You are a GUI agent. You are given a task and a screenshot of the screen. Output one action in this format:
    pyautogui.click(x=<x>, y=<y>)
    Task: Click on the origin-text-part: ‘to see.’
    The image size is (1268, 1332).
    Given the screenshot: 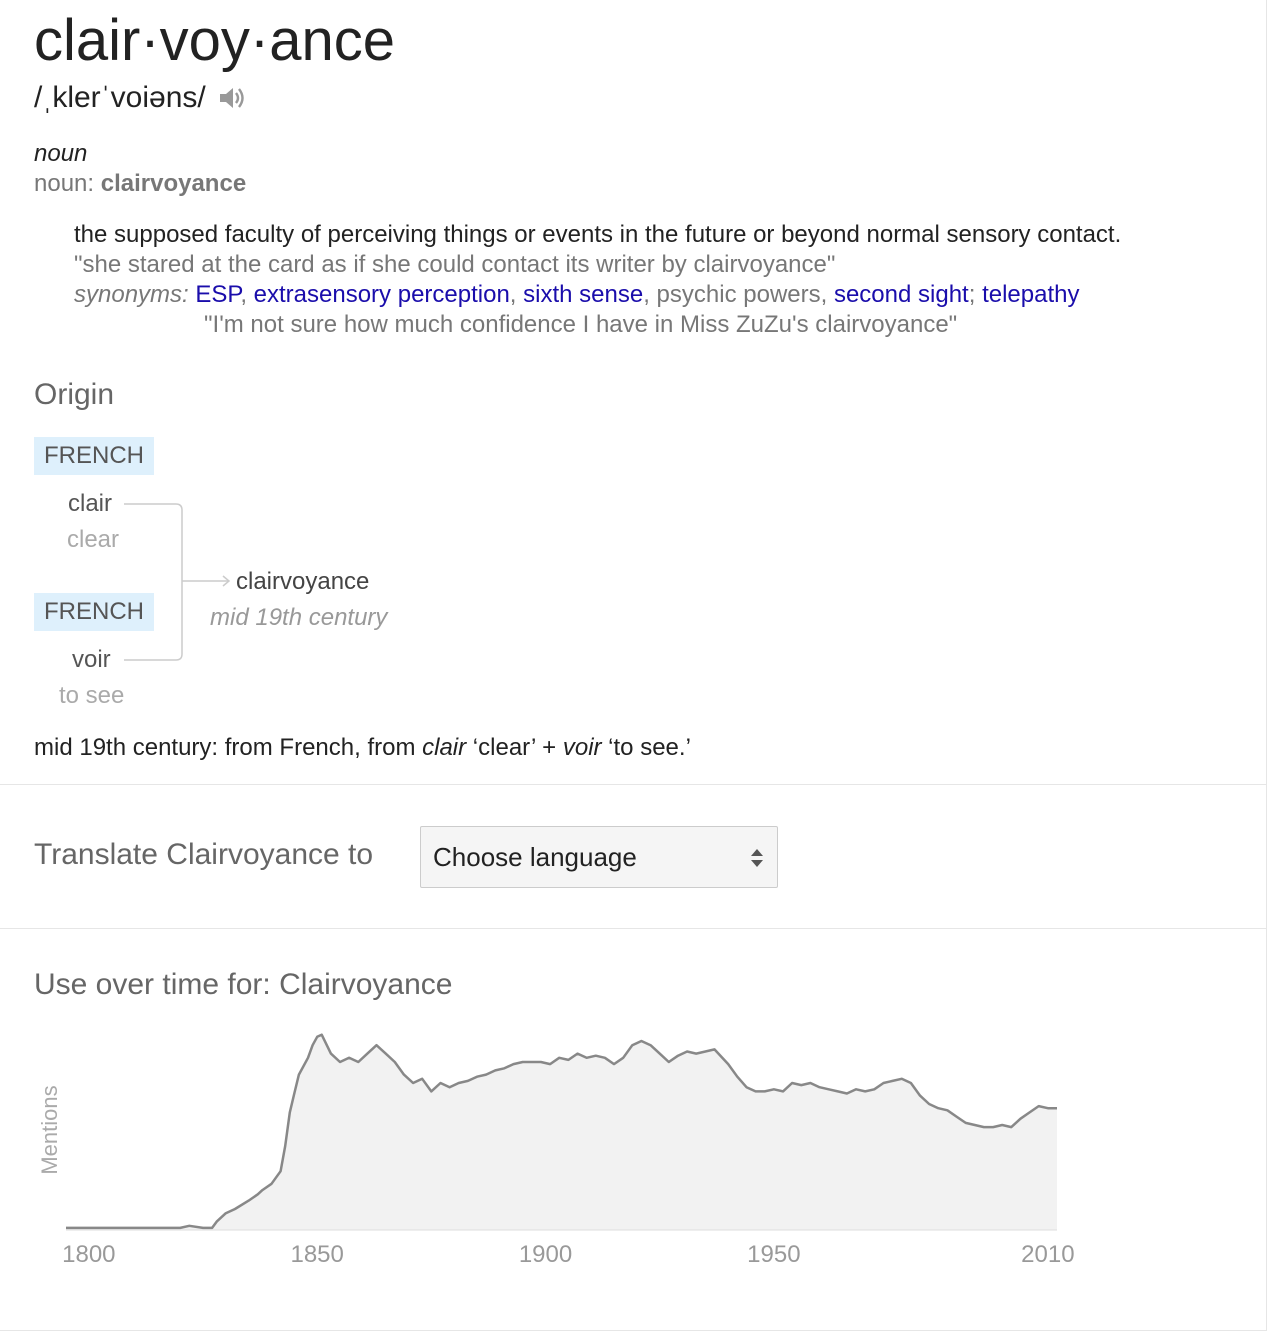 What is the action you would take?
    pyautogui.click(x=646, y=747)
    